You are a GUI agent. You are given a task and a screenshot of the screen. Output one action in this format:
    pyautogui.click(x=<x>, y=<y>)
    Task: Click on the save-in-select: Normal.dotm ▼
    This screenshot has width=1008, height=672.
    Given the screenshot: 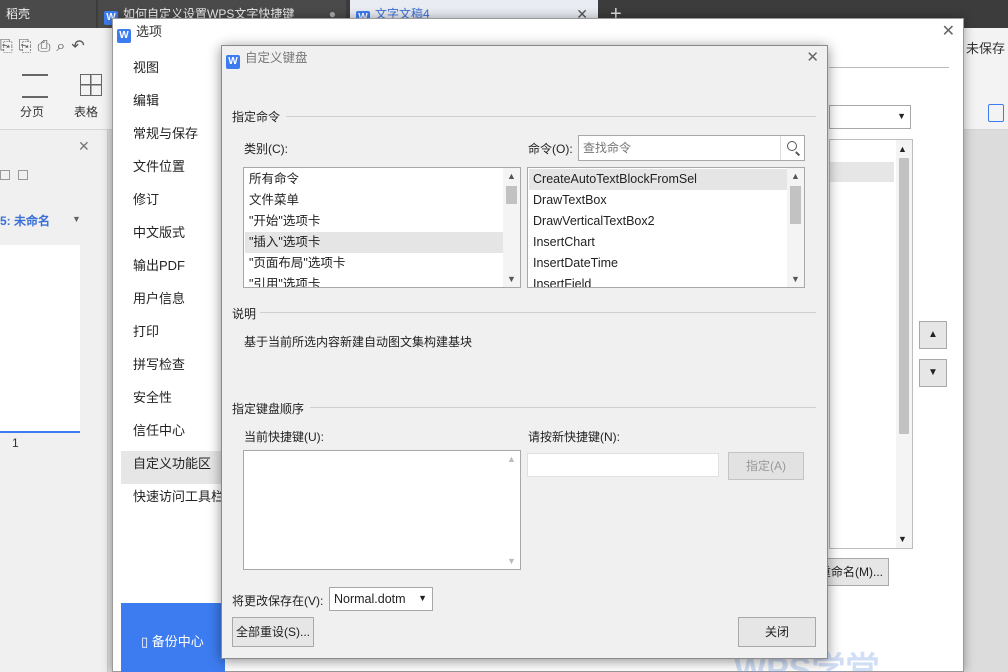 What is the action you would take?
    pyautogui.click(x=381, y=599)
    